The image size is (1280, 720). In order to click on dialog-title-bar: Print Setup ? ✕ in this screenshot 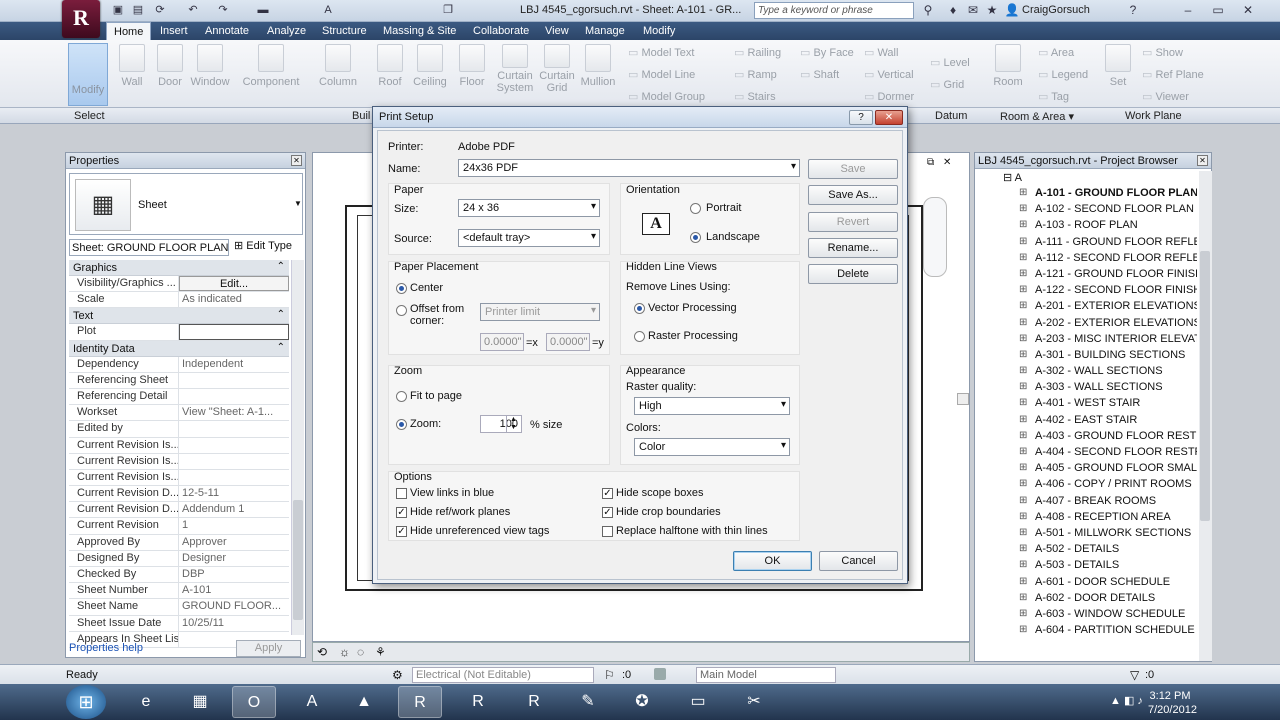, I will do `click(640, 117)`.